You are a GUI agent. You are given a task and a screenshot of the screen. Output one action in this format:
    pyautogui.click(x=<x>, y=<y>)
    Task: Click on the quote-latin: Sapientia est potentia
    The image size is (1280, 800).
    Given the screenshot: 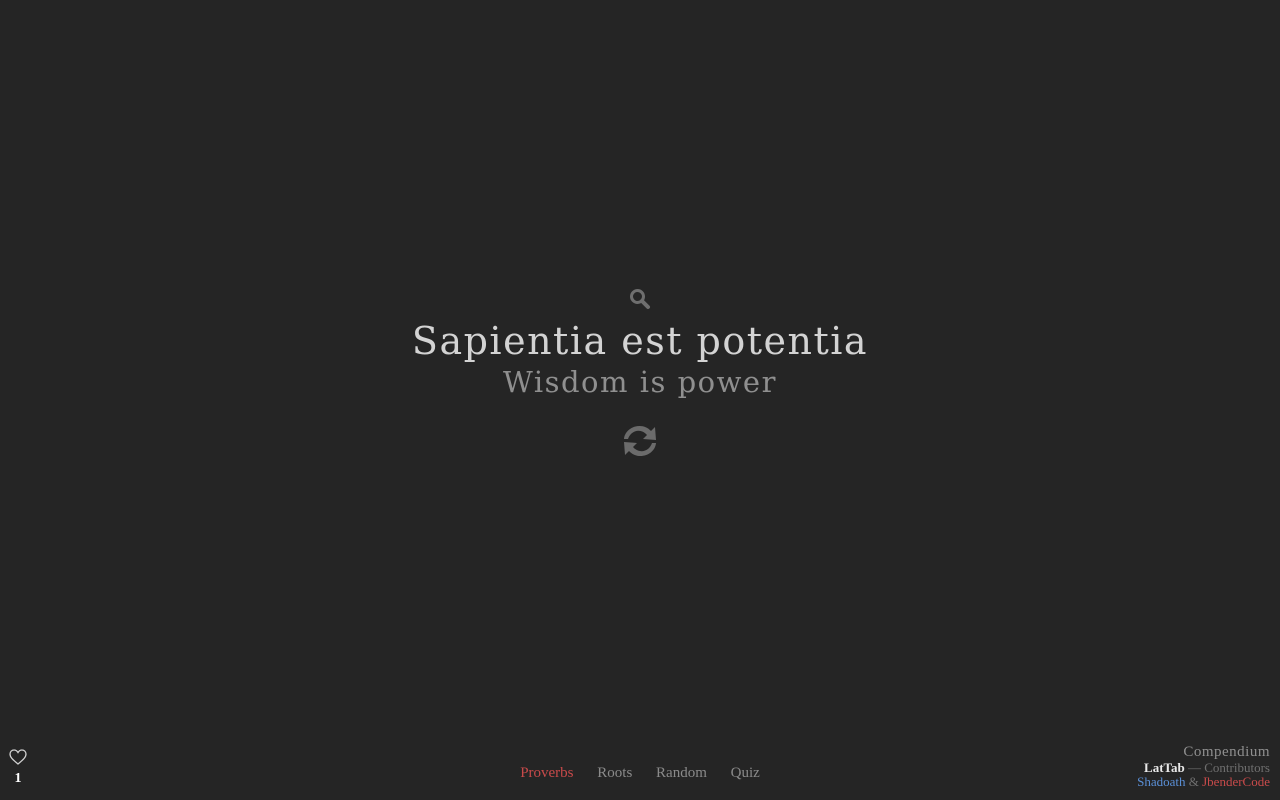 What is the action you would take?
    pyautogui.click(x=640, y=341)
    